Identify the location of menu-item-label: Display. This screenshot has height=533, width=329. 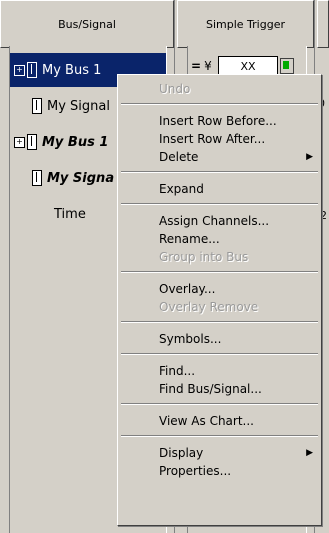
(181, 453).